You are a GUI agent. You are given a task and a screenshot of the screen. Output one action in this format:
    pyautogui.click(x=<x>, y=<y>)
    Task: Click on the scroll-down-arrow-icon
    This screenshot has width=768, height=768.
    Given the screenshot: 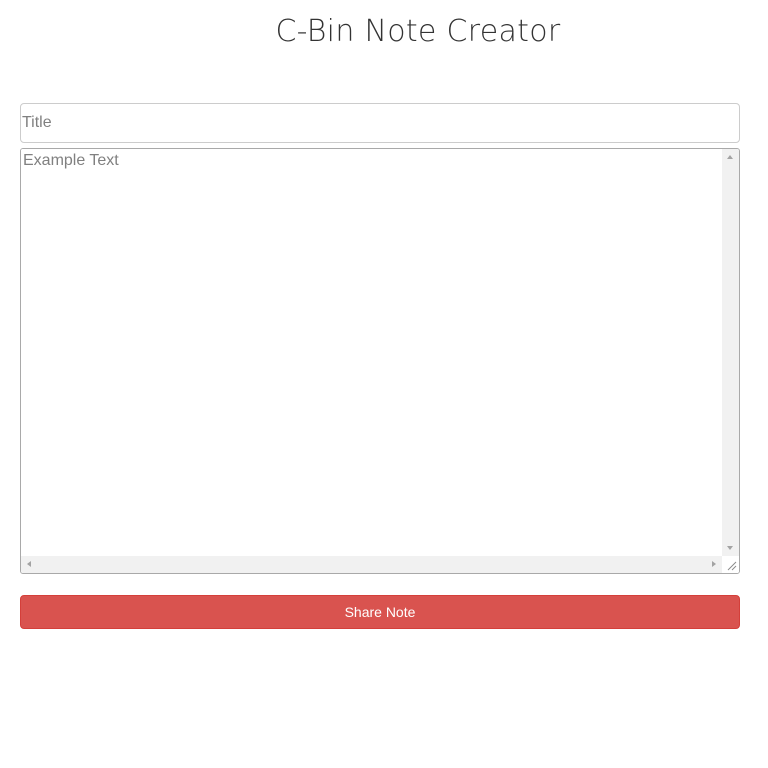 What is the action you would take?
    pyautogui.click(x=730, y=548)
    